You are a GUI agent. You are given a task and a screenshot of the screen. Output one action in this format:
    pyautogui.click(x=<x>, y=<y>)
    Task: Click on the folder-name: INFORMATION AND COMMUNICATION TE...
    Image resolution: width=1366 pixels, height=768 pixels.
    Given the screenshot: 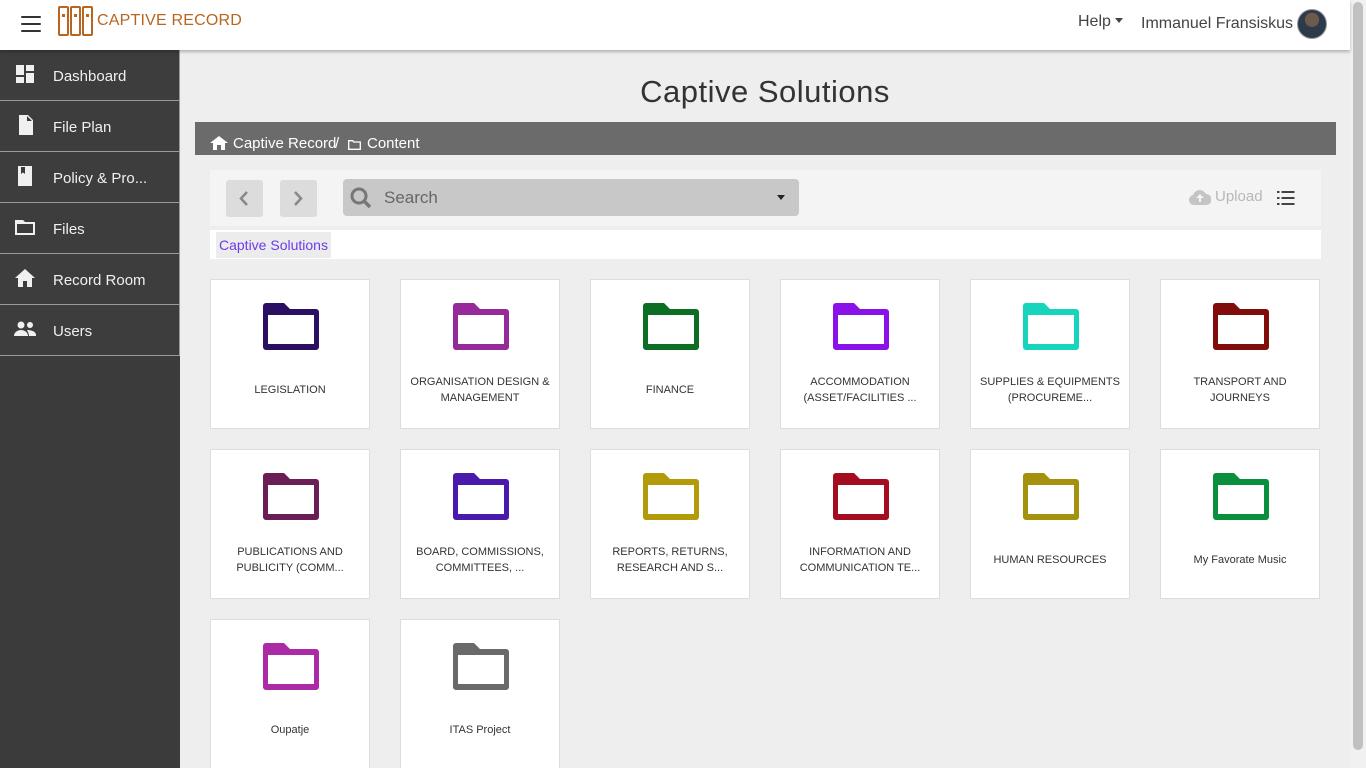 What is the action you would take?
    pyautogui.click(x=860, y=560)
    